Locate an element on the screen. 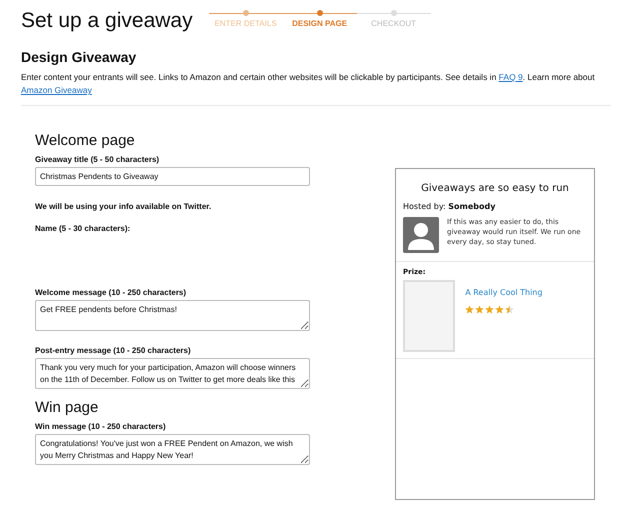 This screenshot has width=640, height=505. welcome-message-field: Get FREE pendents before Christmas! is located at coordinates (172, 315).